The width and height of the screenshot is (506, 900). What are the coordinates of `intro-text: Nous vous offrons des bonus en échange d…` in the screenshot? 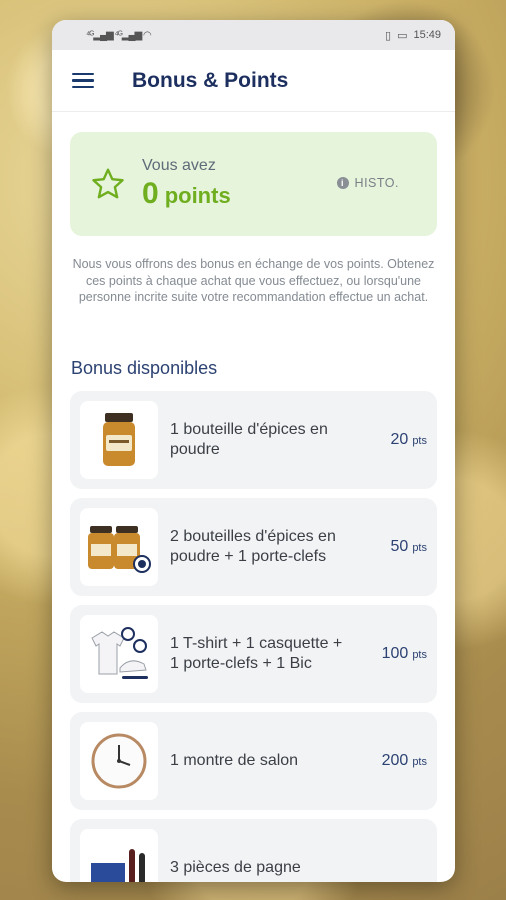 It's located at (253, 280).